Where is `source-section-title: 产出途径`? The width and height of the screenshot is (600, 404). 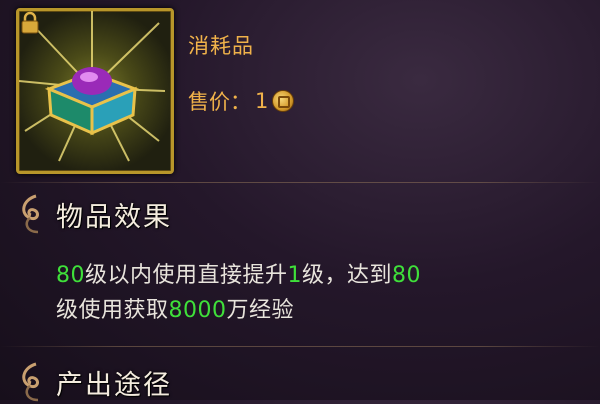 source-section-title: 产出途径 is located at coordinates (114, 385).